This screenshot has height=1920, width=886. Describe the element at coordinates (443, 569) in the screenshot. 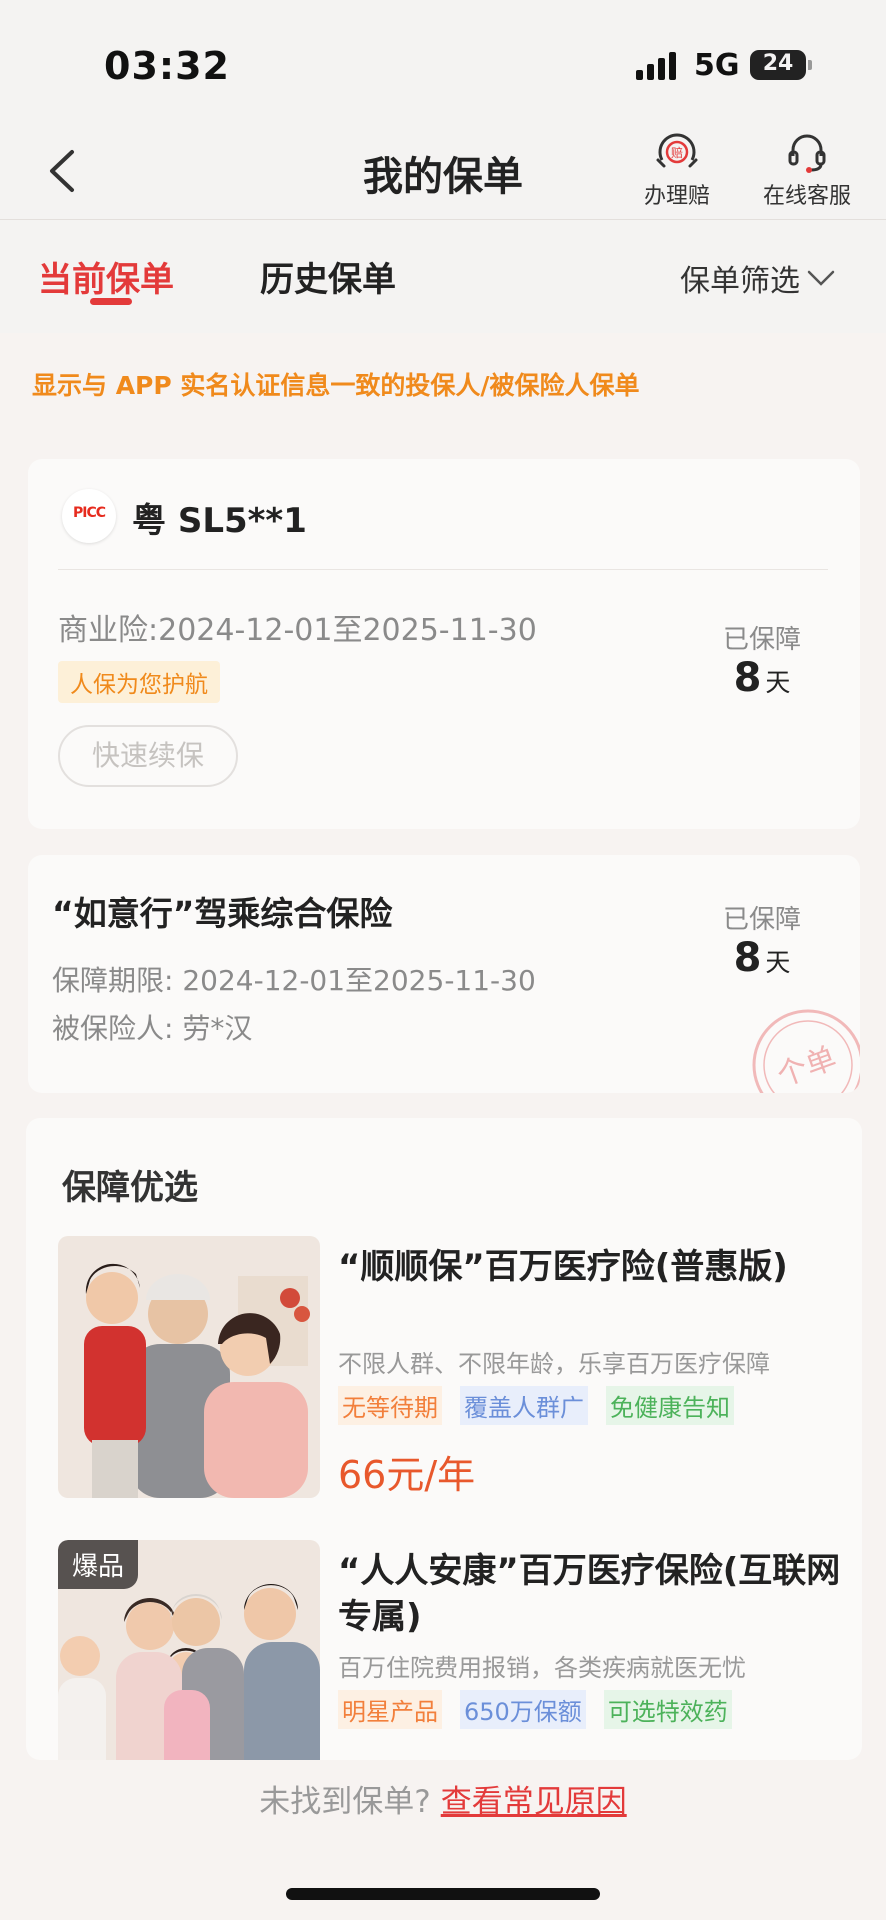

I see `card-divider` at that location.